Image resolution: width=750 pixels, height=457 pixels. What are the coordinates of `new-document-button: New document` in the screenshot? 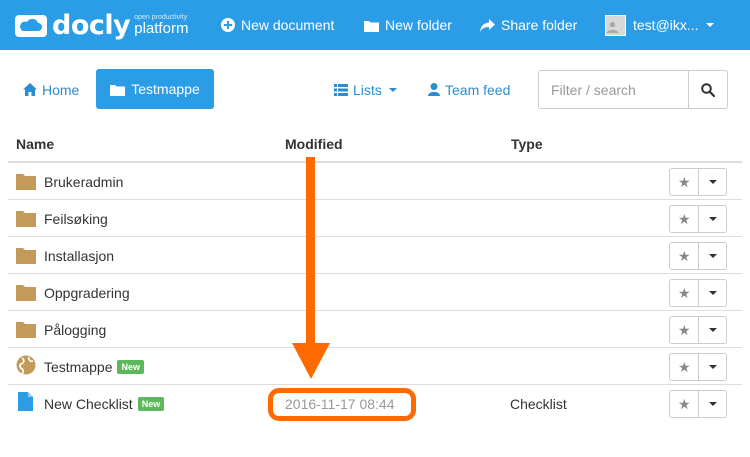 It's located at (277, 25).